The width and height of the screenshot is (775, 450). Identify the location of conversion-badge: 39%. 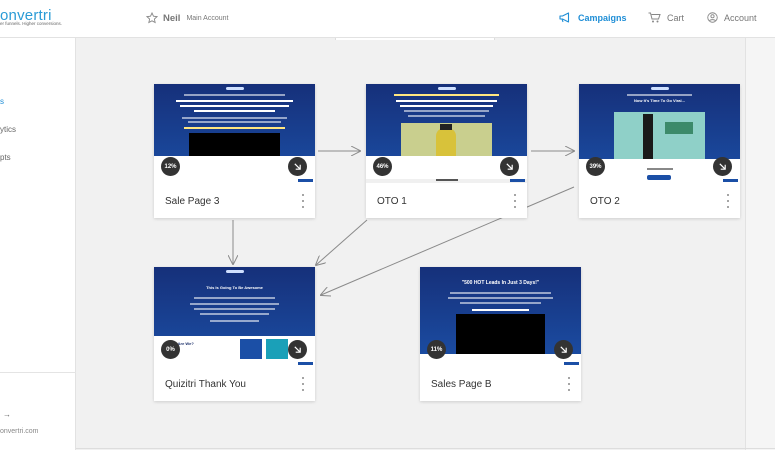
(595, 166).